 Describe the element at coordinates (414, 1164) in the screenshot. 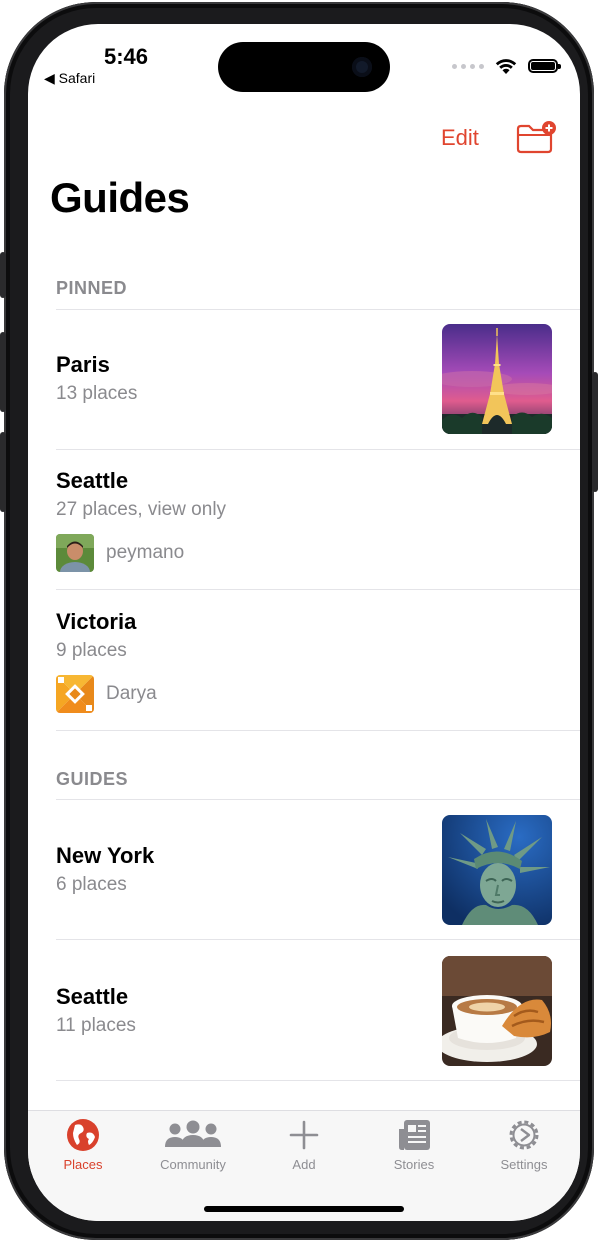

I see `tab-label: Stories` at that location.